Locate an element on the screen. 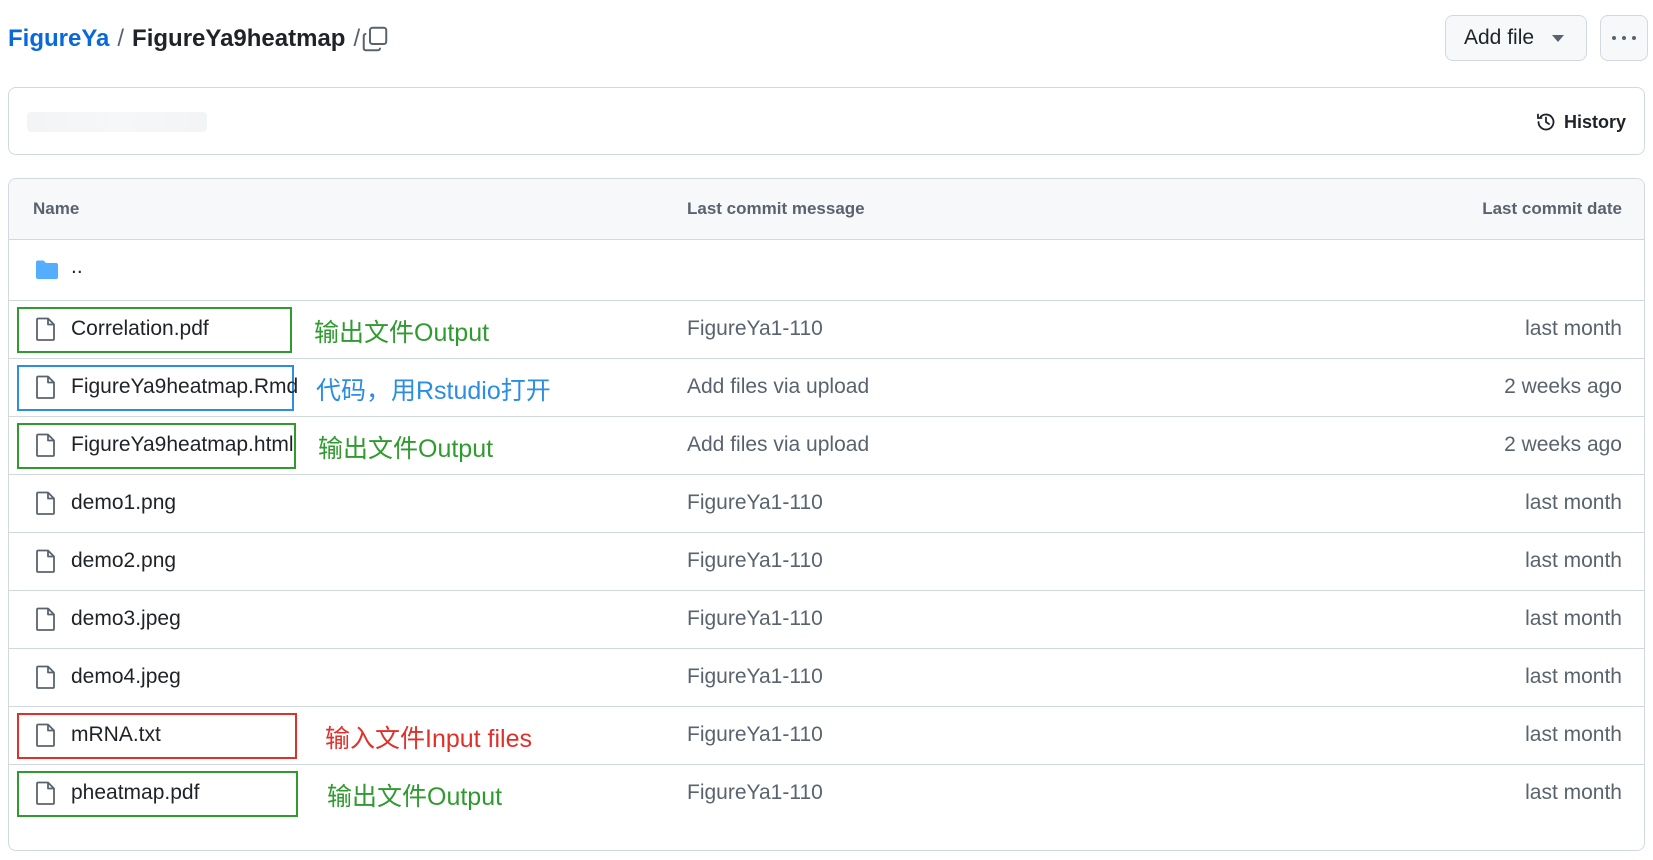  history-button: History is located at coordinates (1580, 122).